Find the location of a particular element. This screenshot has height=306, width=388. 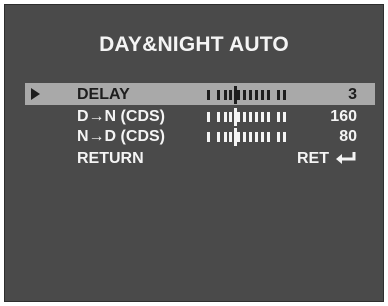

menu-item-label: DELAY is located at coordinates (103, 94).